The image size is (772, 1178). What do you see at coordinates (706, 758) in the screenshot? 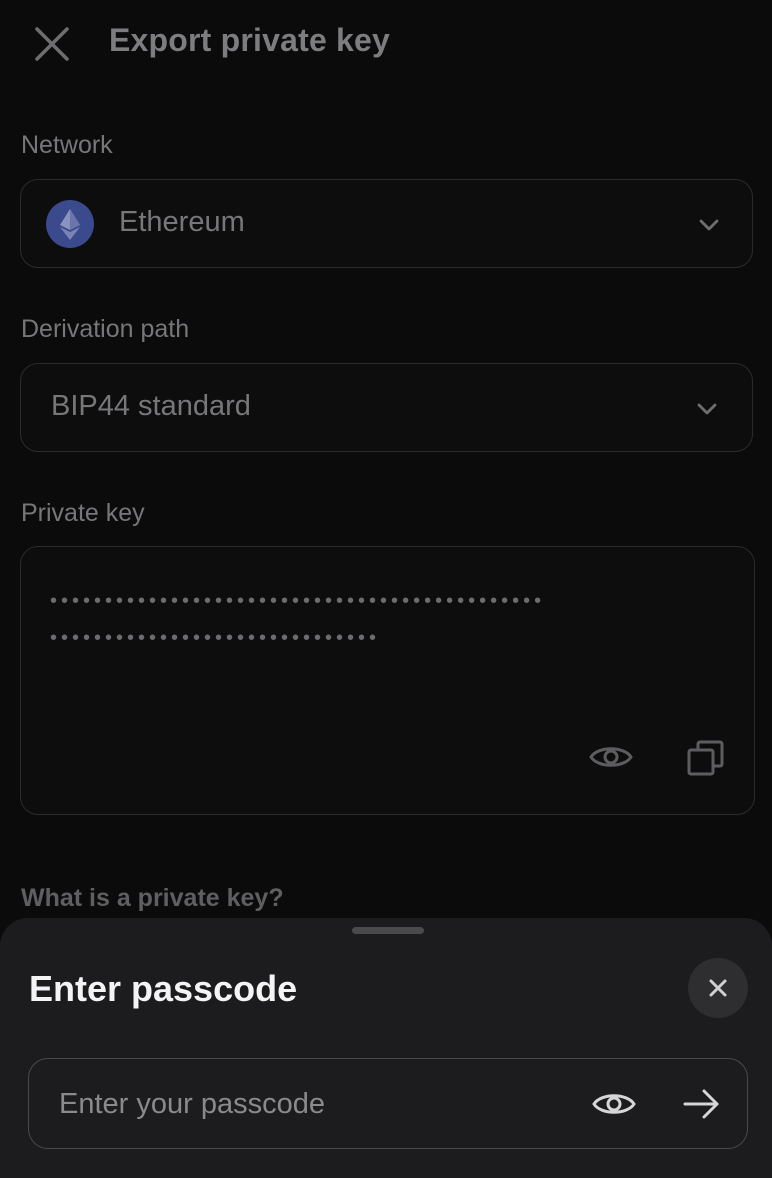
I see `copy-icon` at bounding box center [706, 758].